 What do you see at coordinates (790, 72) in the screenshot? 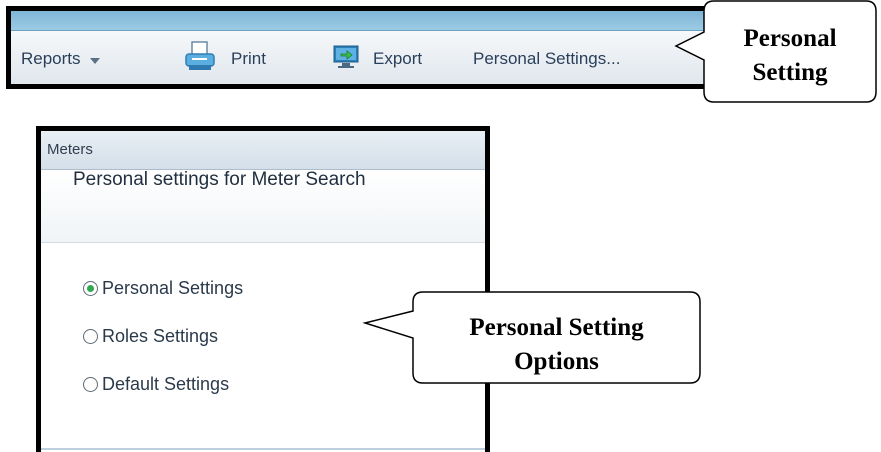
I see `callout-top-line2: Setting` at bounding box center [790, 72].